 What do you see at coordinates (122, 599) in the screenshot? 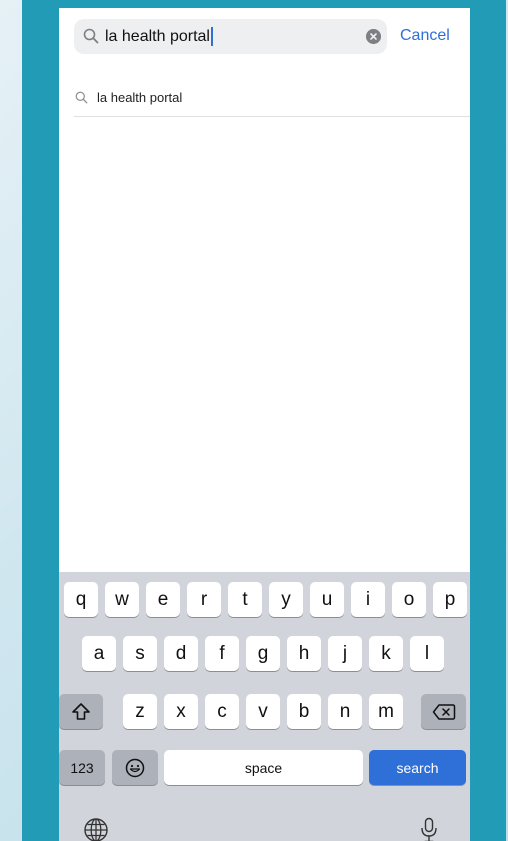
I see `key-w: w` at bounding box center [122, 599].